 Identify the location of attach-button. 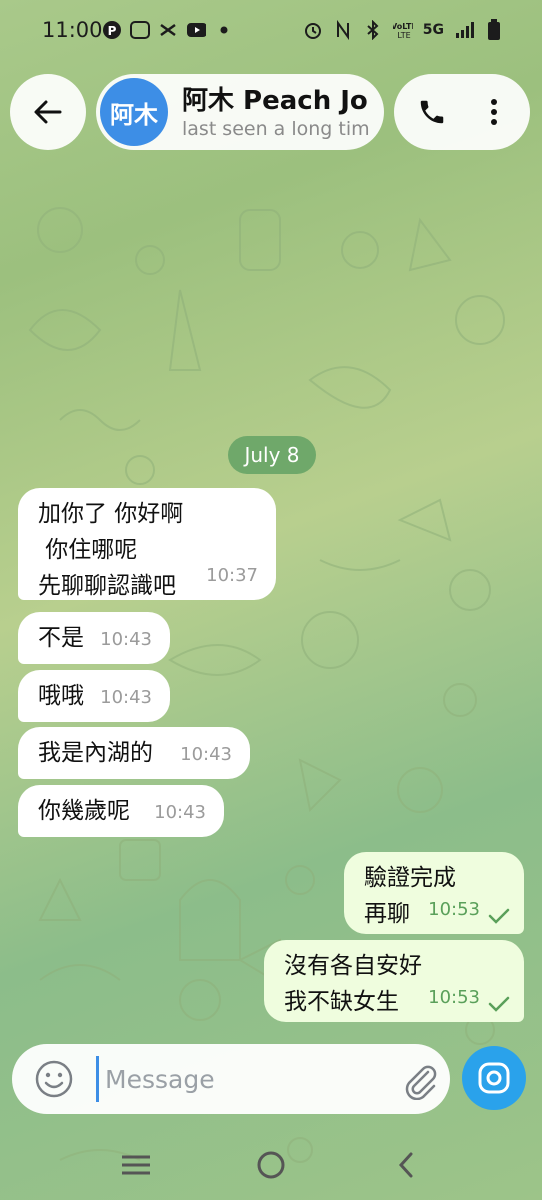
(420, 1080).